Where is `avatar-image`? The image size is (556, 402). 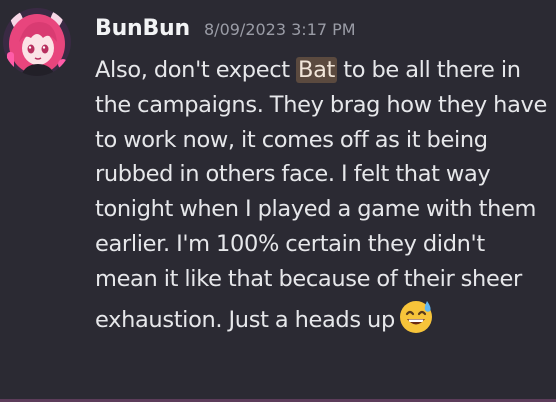 avatar-image is located at coordinates (37, 42).